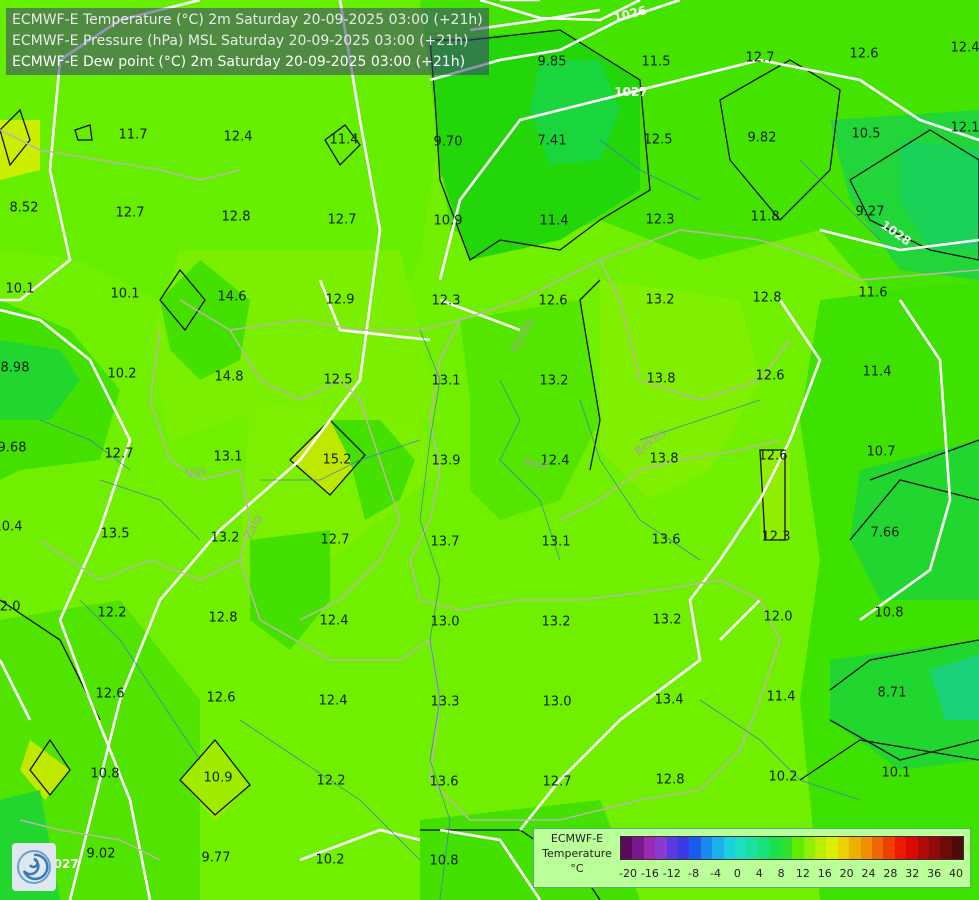 This screenshot has height=900, width=979. Describe the element at coordinates (934, 873) in the screenshot. I see `legend-tick-label: 36` at that location.